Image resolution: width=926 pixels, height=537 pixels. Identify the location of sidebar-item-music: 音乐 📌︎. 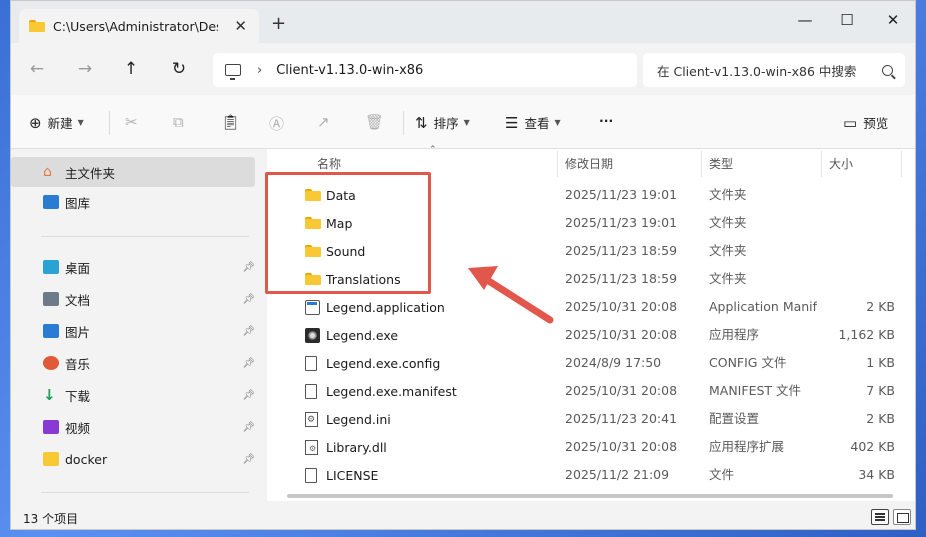
(133, 363).